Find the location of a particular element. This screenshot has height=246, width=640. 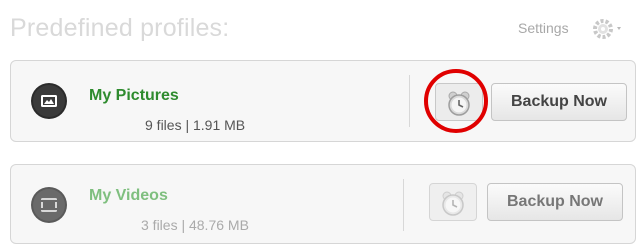

schedule-button is located at coordinates (453, 202).